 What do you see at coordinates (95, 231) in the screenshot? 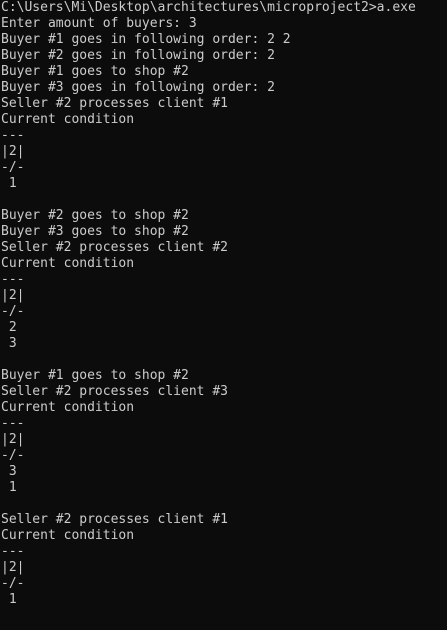
I see `console-line: Buyer #3 goes to shop #2` at bounding box center [95, 231].